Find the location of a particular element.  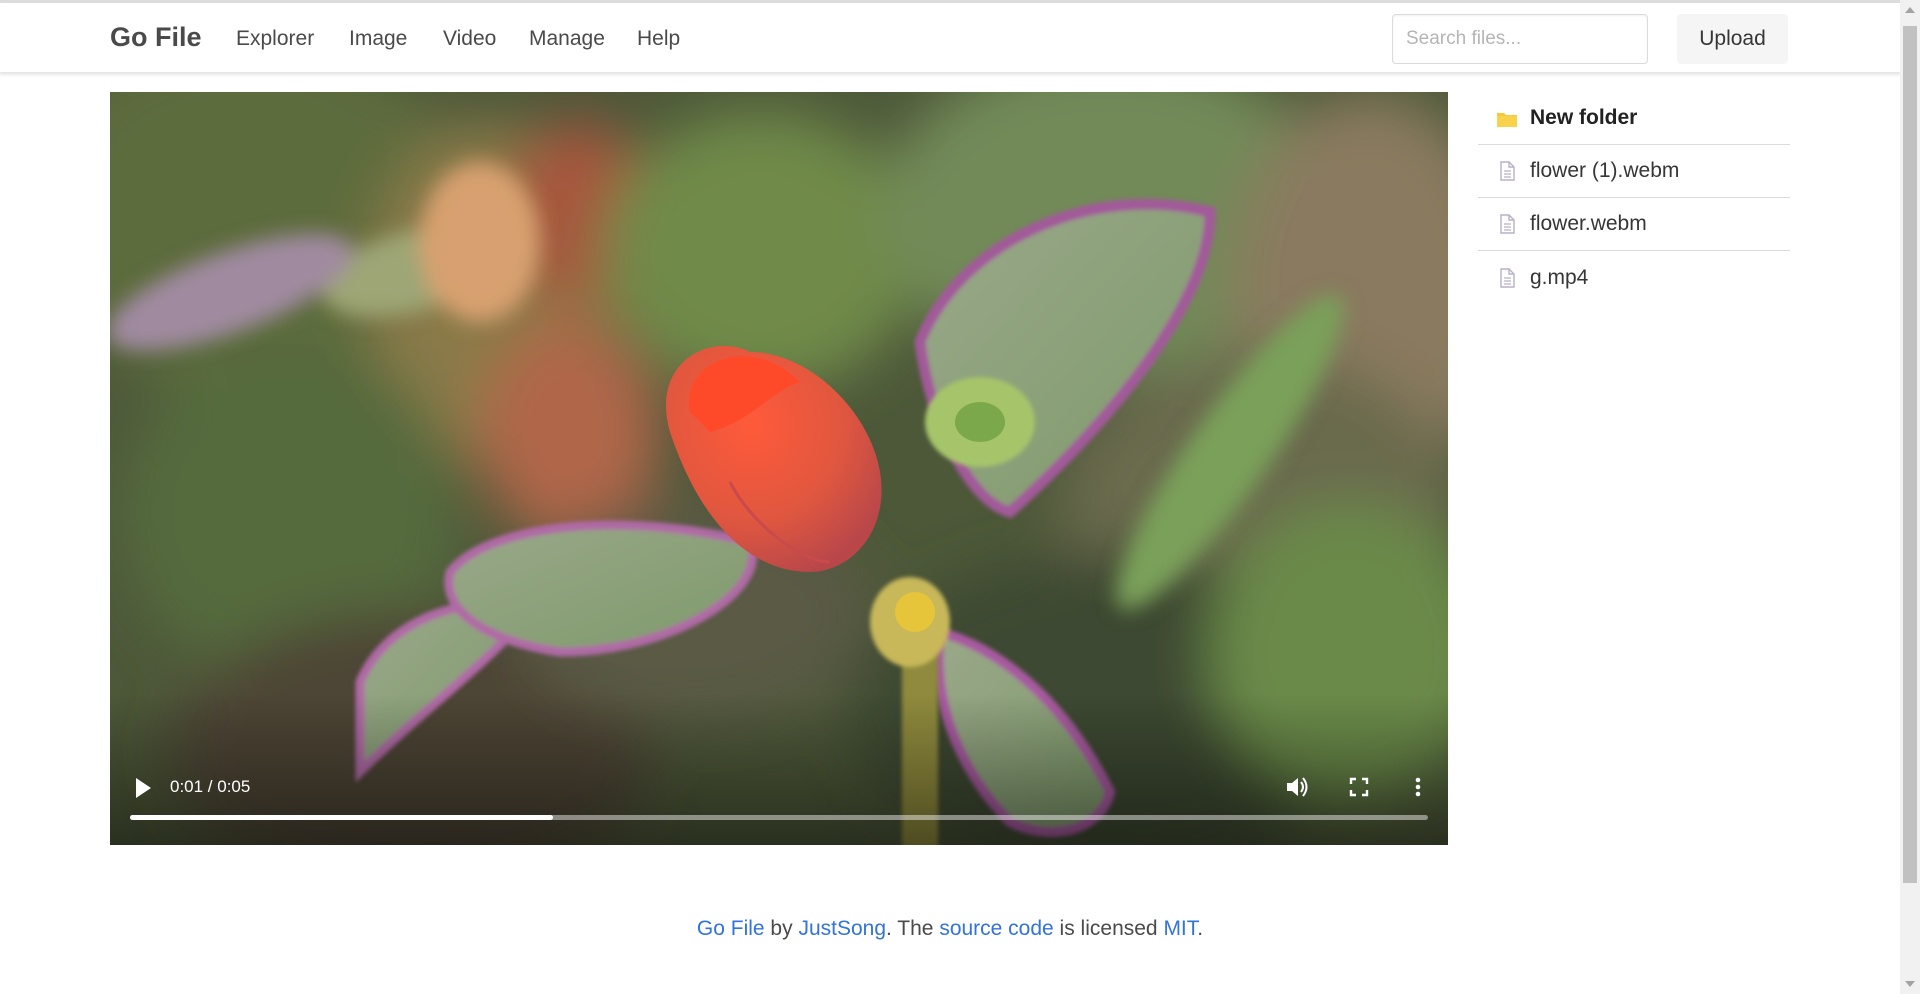

footer-text-end: . is located at coordinates (1200, 928).